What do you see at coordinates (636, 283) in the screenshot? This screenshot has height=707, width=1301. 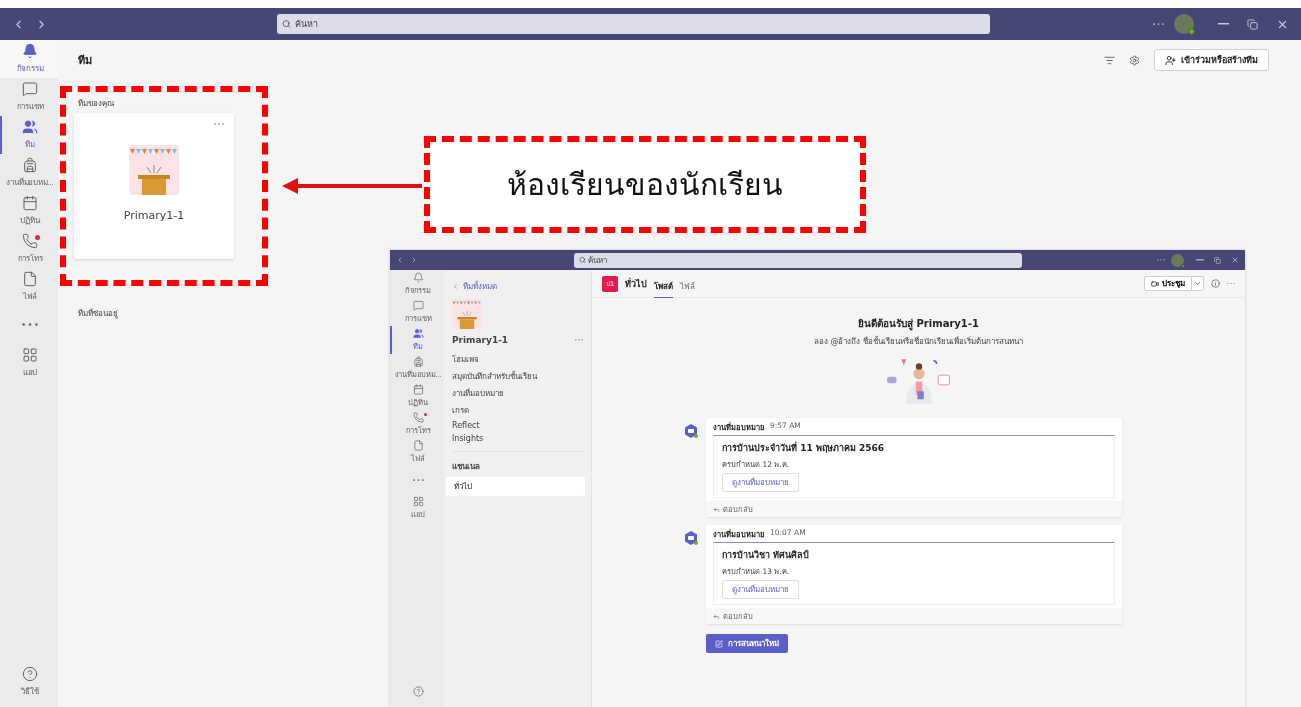 I see `channel-name: ทั่วไป` at bounding box center [636, 283].